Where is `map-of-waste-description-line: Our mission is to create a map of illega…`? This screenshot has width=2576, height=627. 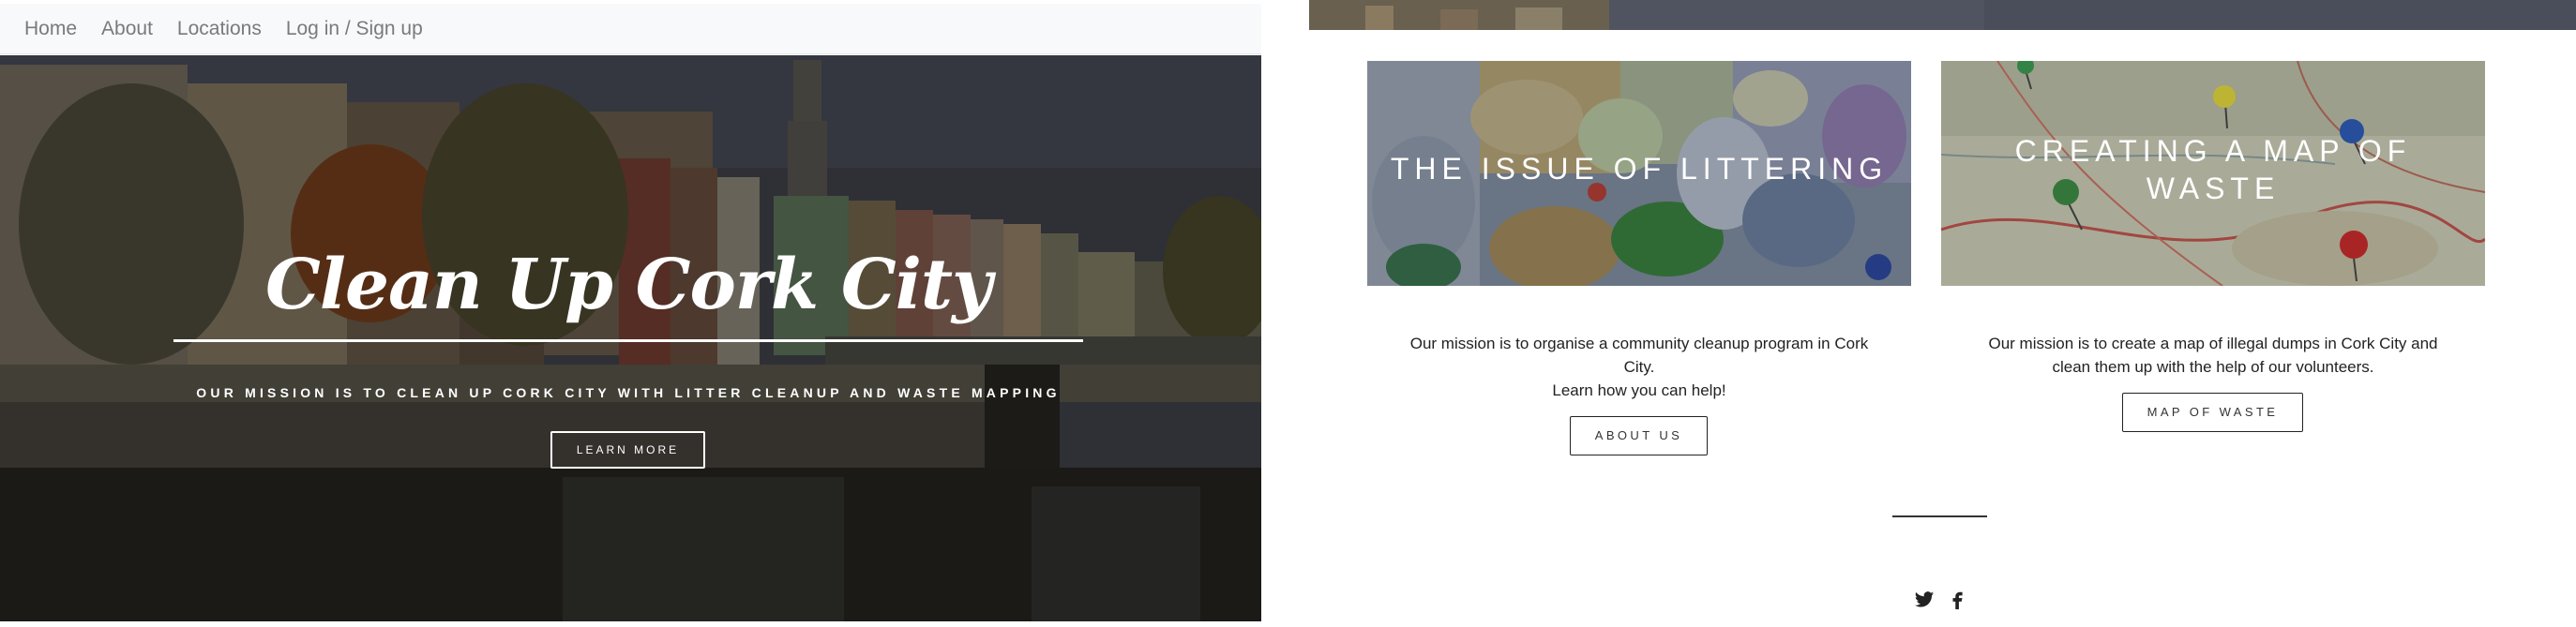
map-of-waste-description-line: Our mission is to create a map of illega… is located at coordinates (2213, 343).